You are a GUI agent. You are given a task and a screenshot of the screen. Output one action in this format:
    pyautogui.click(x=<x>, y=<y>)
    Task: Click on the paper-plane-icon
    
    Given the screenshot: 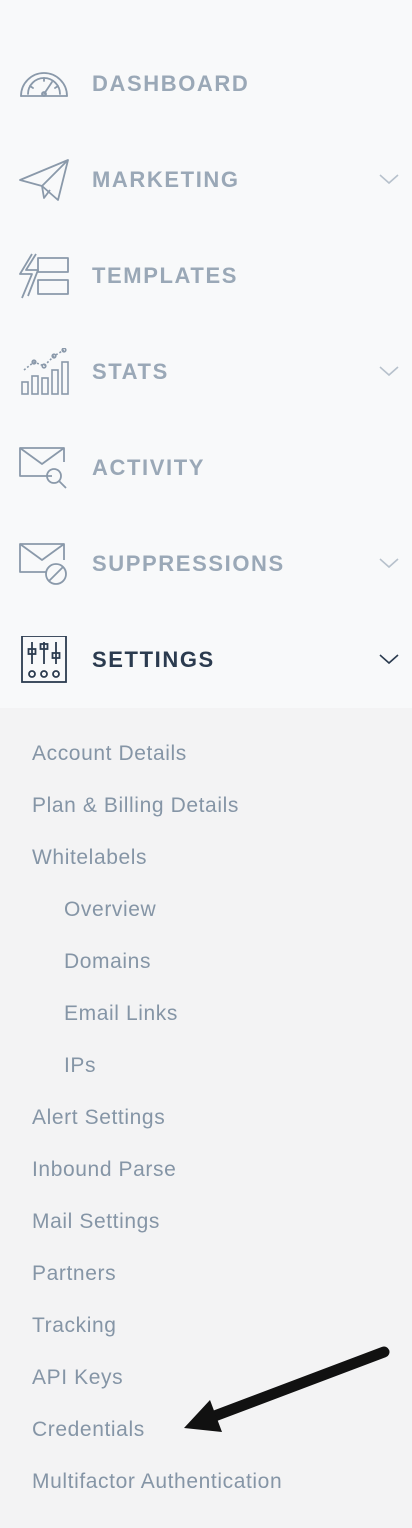 What is the action you would take?
    pyautogui.click(x=44, y=180)
    